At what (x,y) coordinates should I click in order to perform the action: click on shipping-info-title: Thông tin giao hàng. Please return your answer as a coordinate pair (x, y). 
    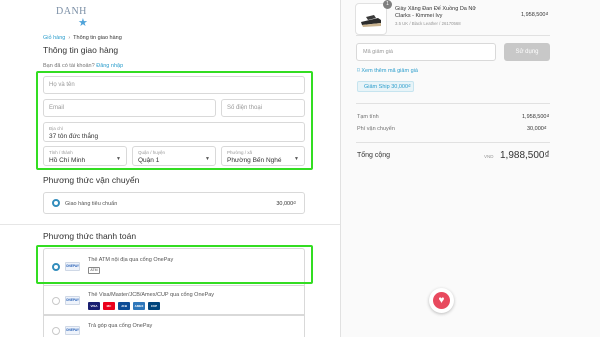
    Looking at the image, I should click on (81, 50).